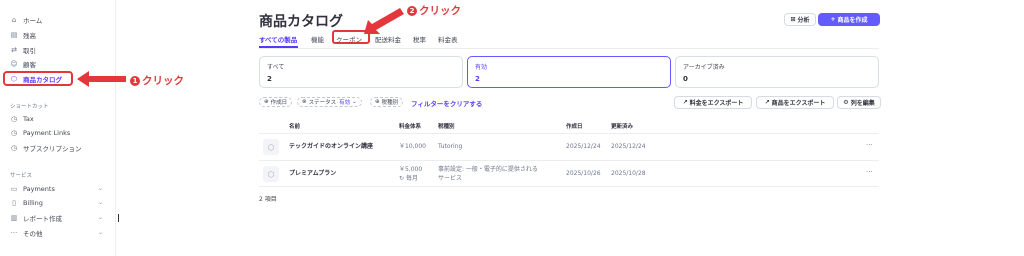  What do you see at coordinates (56, 202) in the screenshot?
I see `sidebar-item-billing: ▯ Billing ⌄` at bounding box center [56, 202].